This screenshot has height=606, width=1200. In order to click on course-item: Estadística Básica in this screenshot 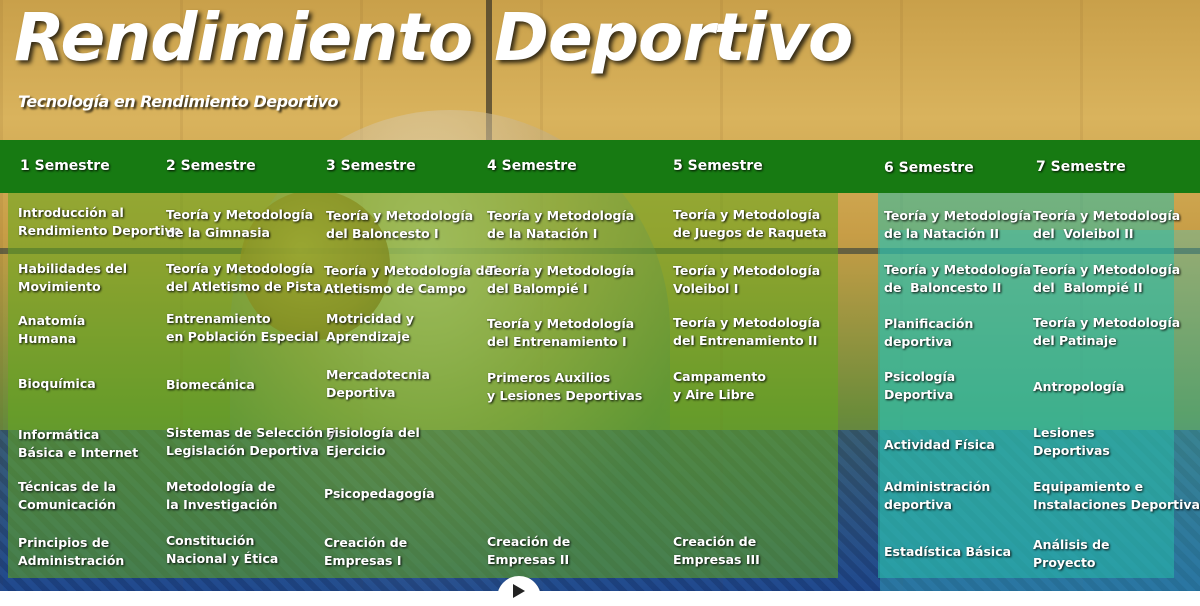, I will do `click(948, 551)`.